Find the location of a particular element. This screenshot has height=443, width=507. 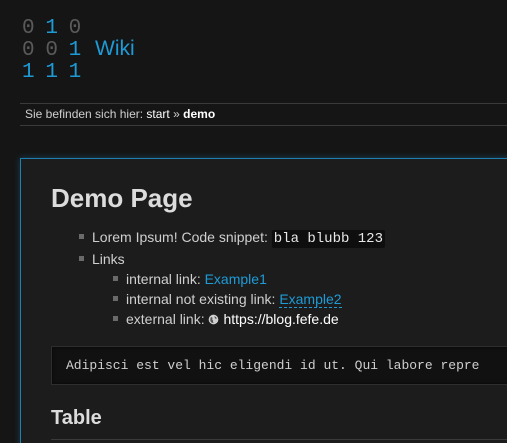

section-divider is located at coordinates (279, 439).